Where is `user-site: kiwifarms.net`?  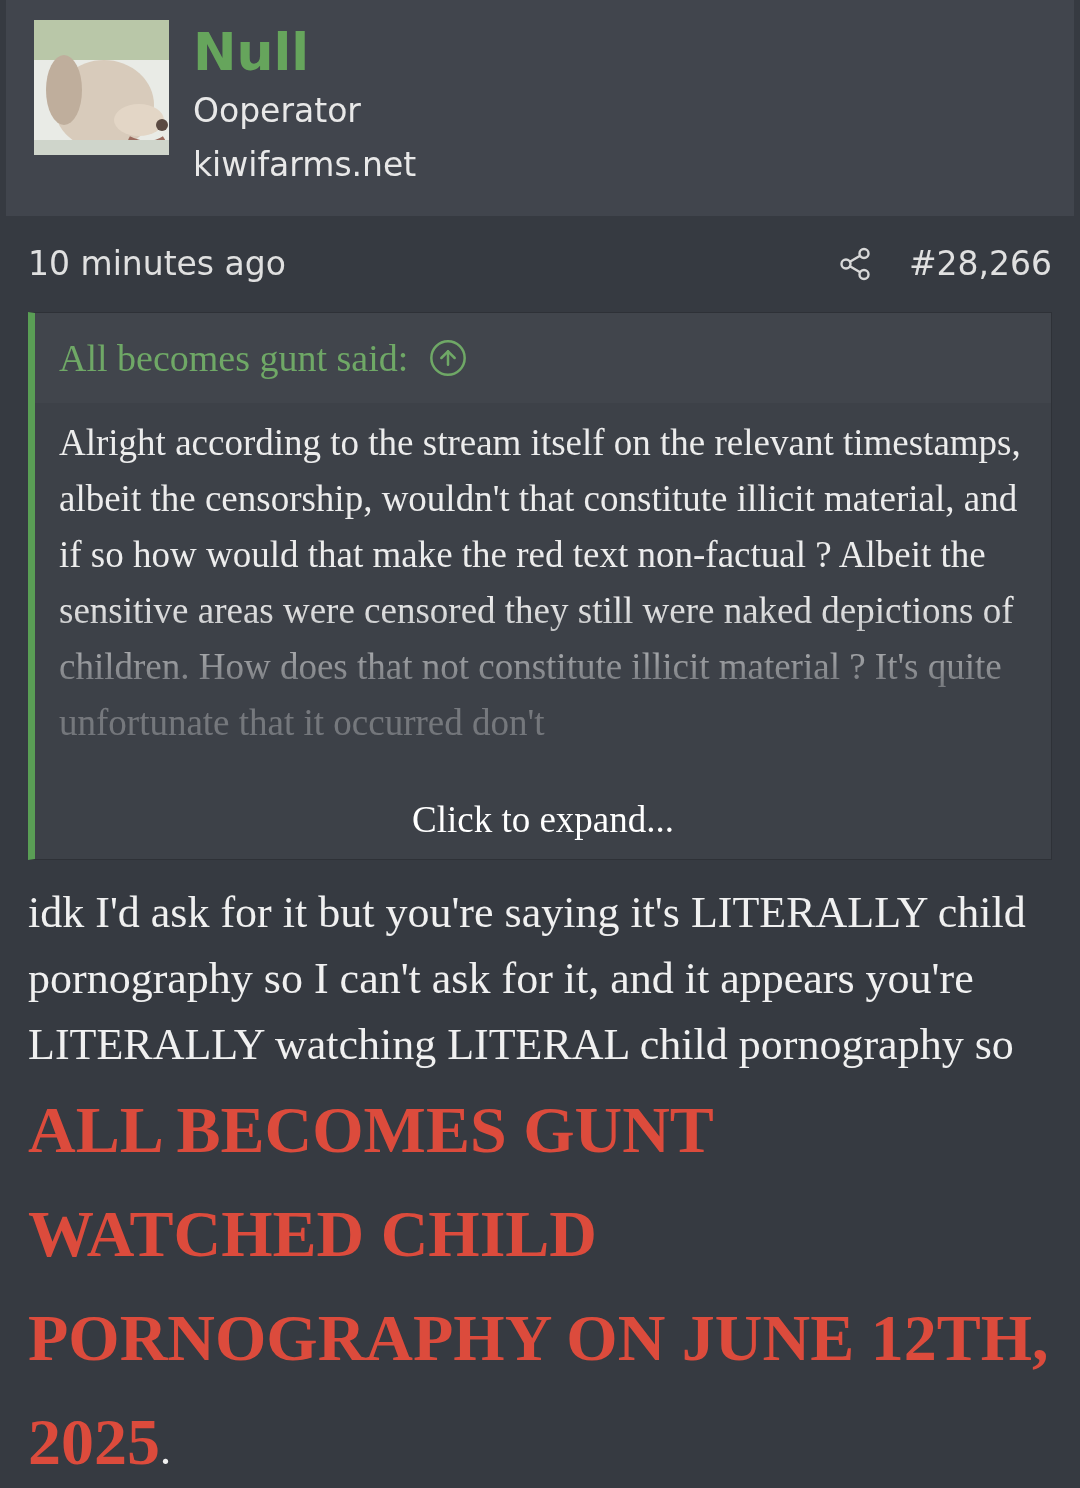 user-site: kiwifarms.net is located at coordinates (305, 165).